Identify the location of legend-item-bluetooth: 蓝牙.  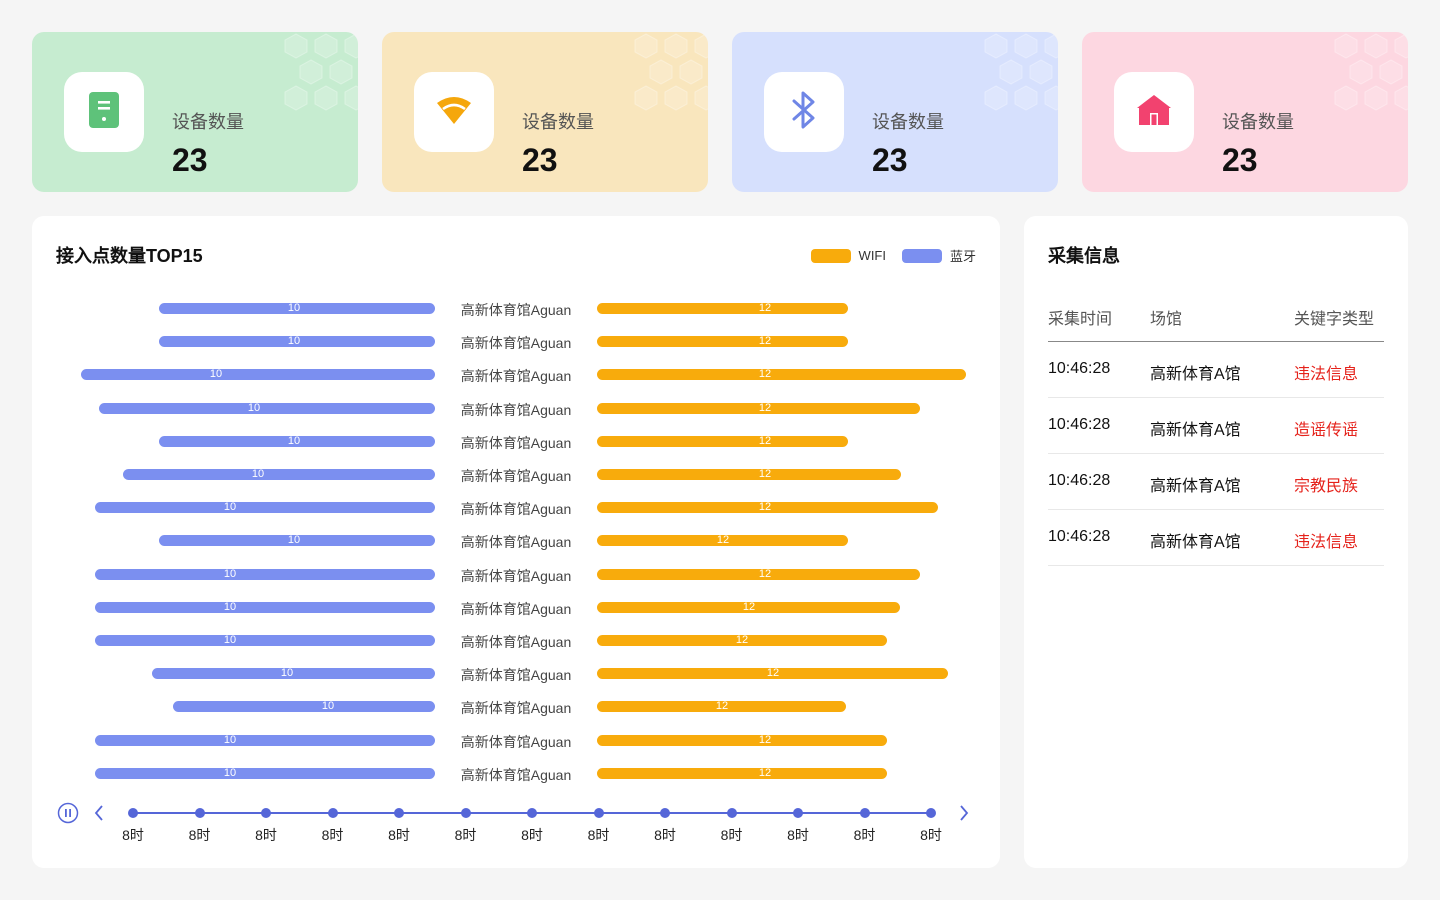
(938, 255).